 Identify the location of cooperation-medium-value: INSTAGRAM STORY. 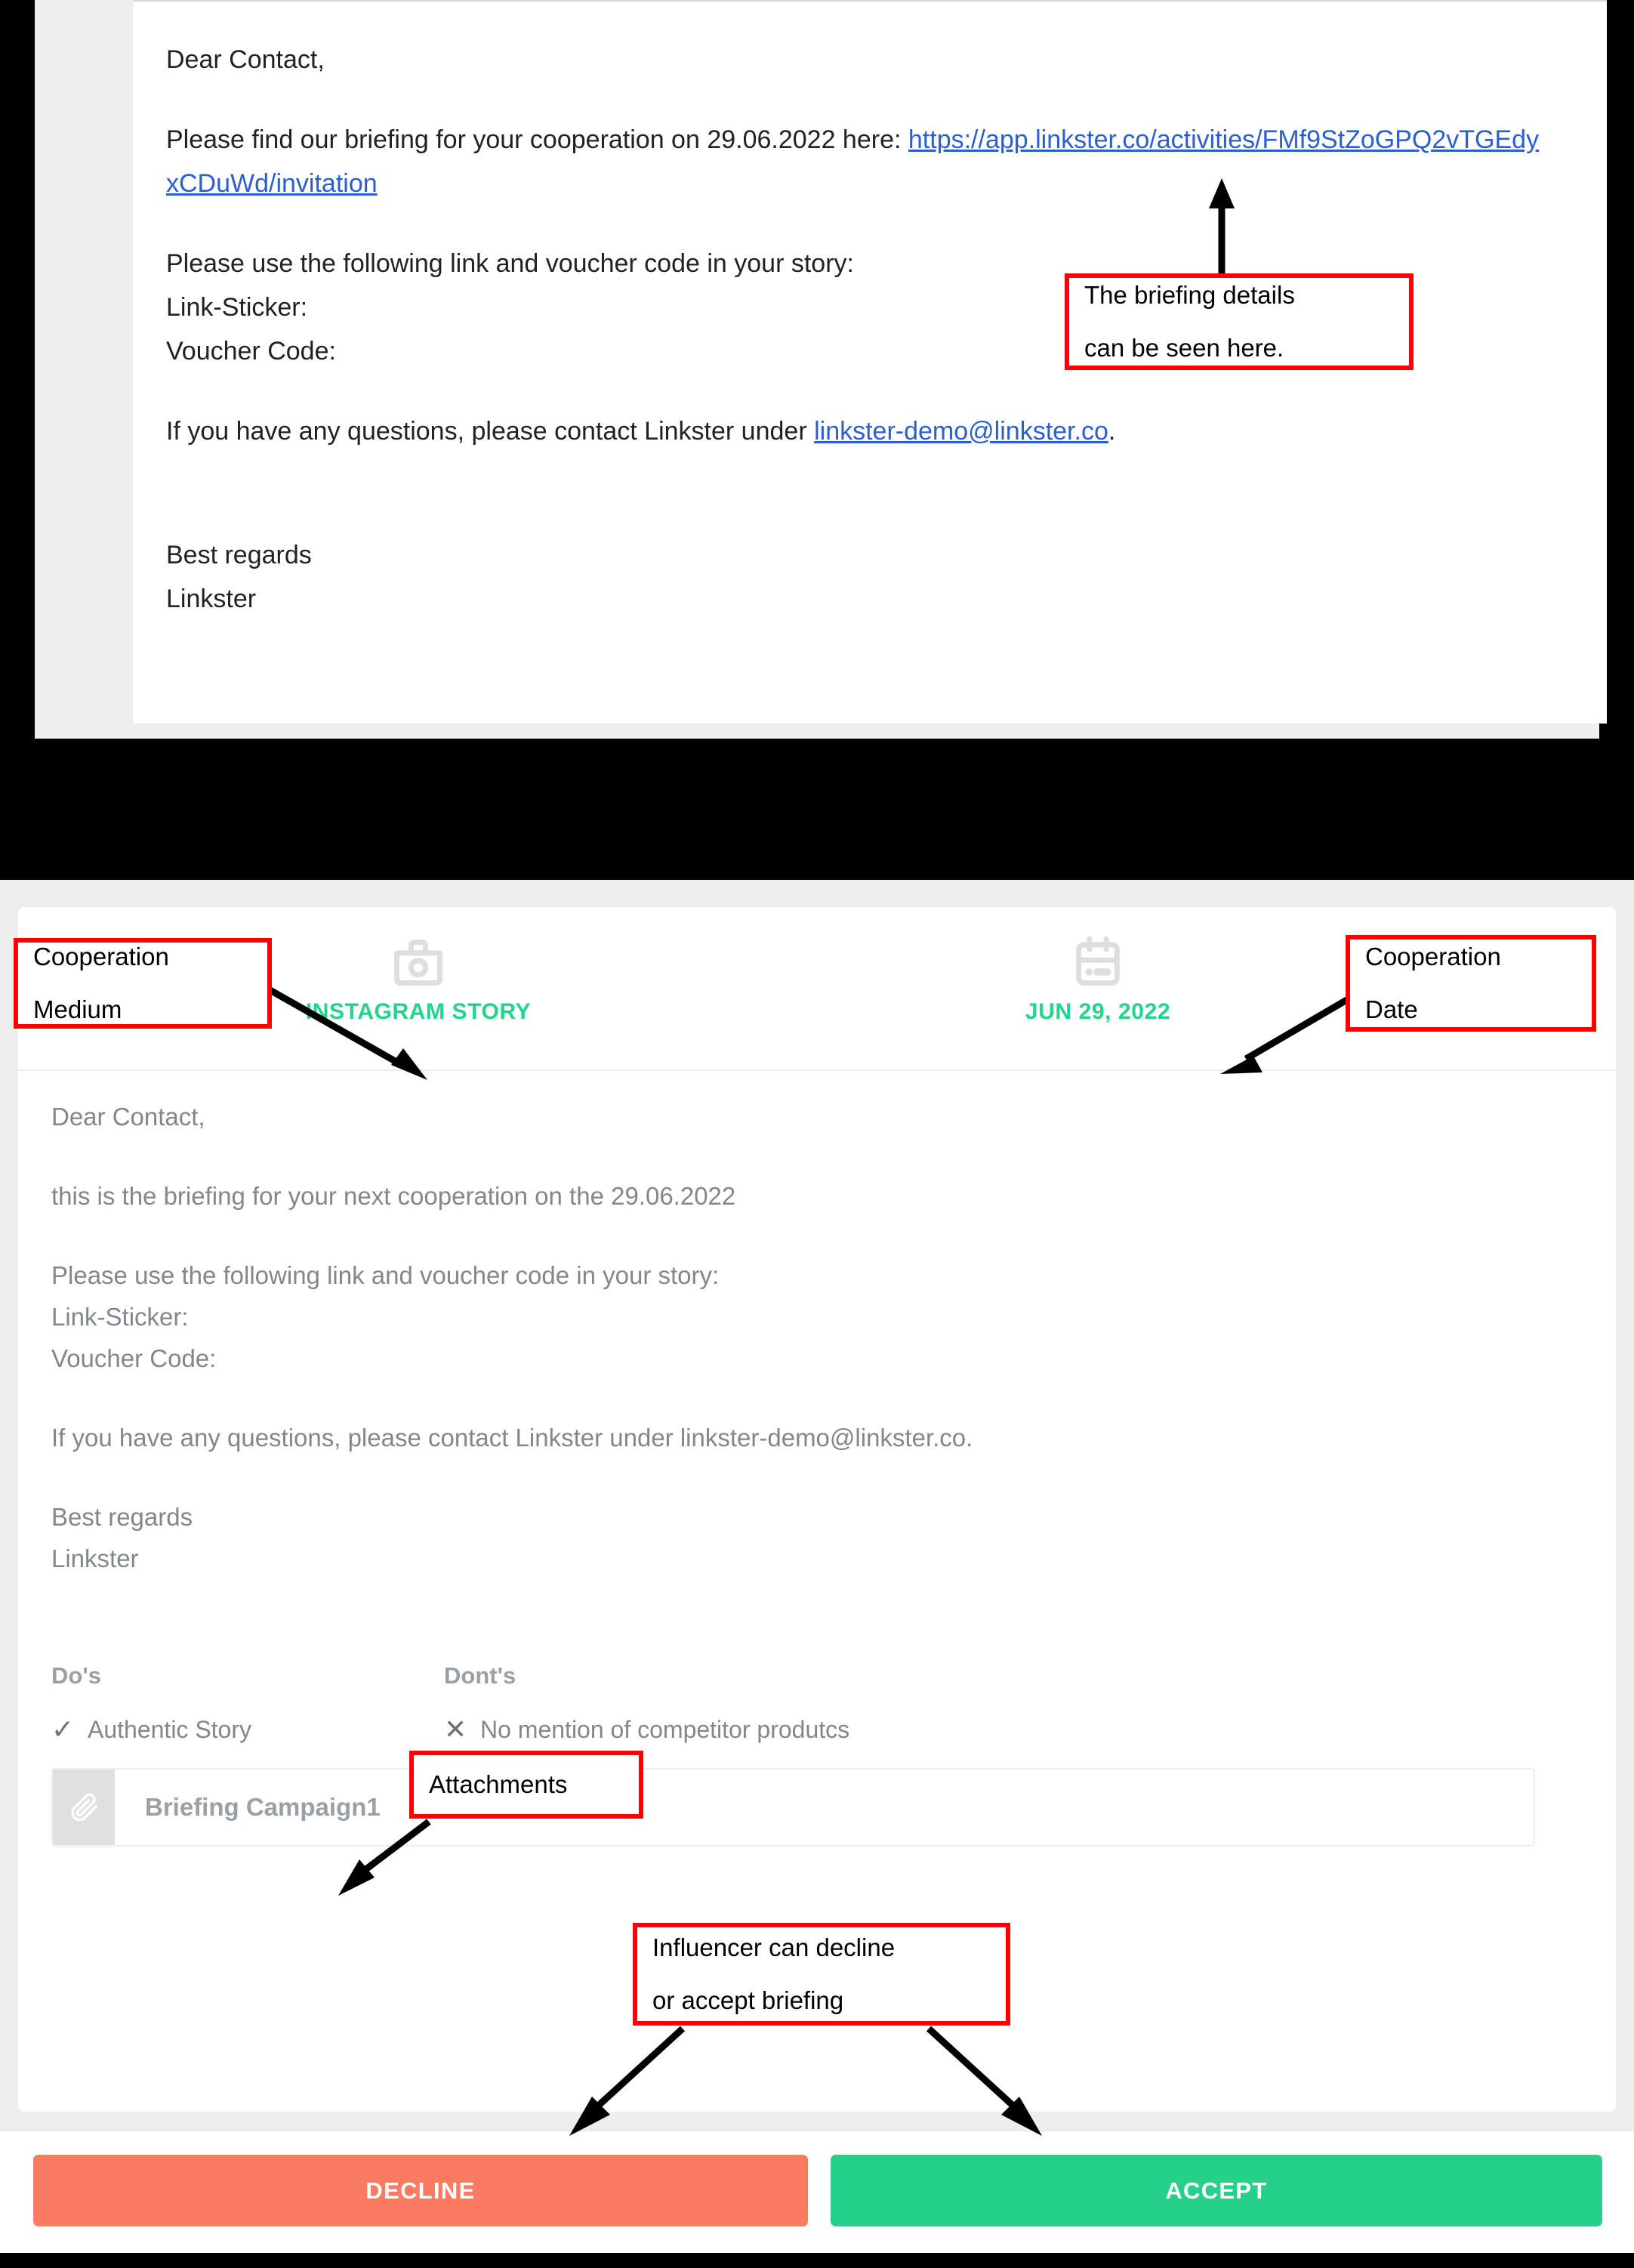
(418, 1012).